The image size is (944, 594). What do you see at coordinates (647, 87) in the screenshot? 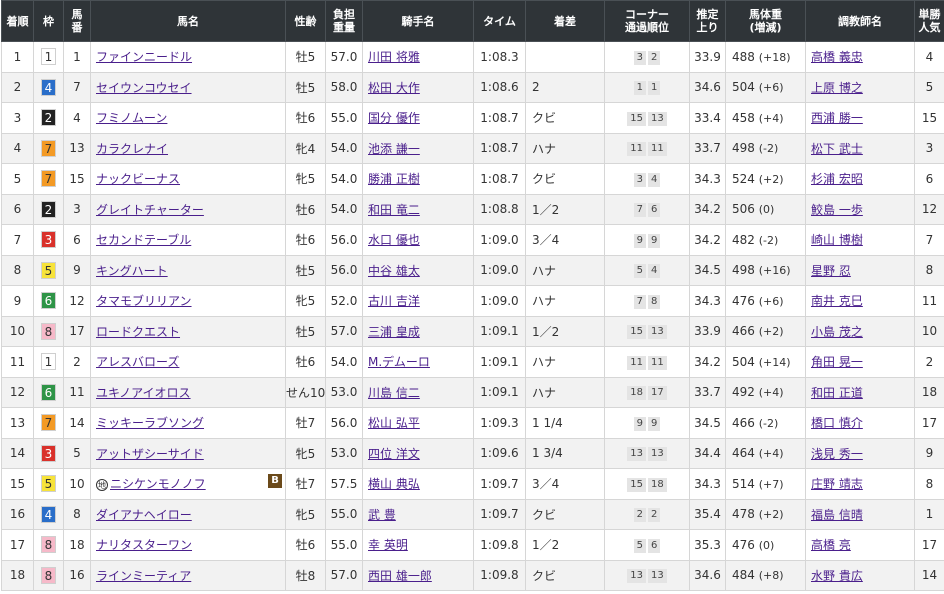
I see `corner-cell: 11` at bounding box center [647, 87].